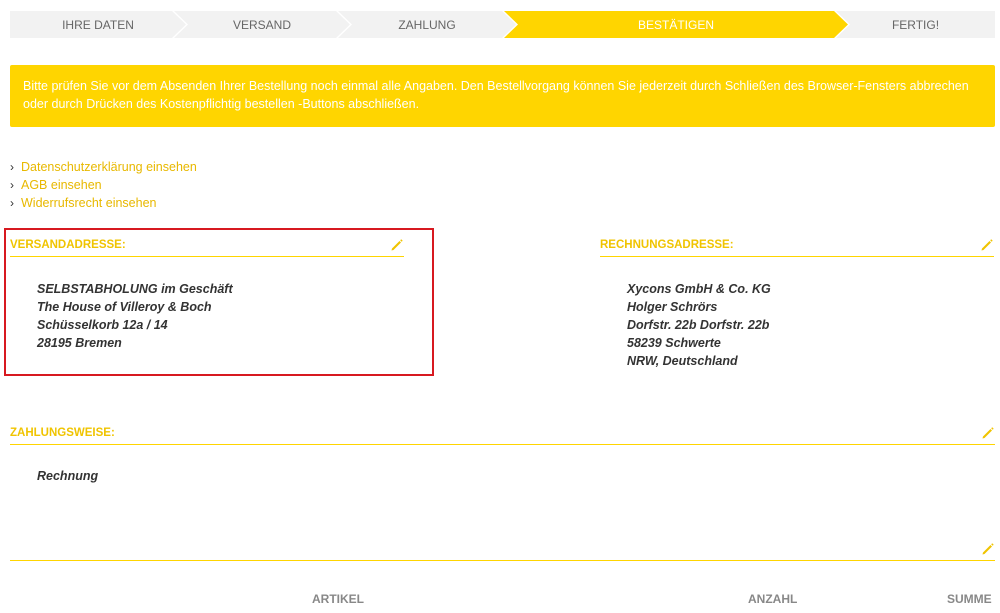 Image resolution: width=1000 pixels, height=613 pixels. I want to click on link-label: Widerrufsrecht einsehen, so click(88, 203).